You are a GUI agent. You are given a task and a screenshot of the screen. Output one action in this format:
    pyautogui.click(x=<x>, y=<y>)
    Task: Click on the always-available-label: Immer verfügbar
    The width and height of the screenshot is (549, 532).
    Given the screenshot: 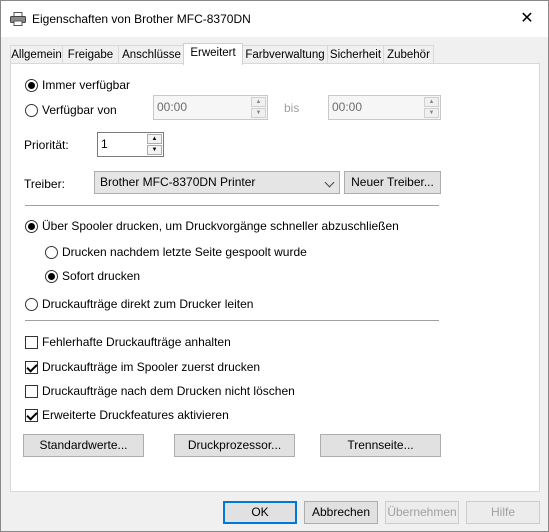 What is the action you would take?
    pyautogui.click(x=86, y=85)
    